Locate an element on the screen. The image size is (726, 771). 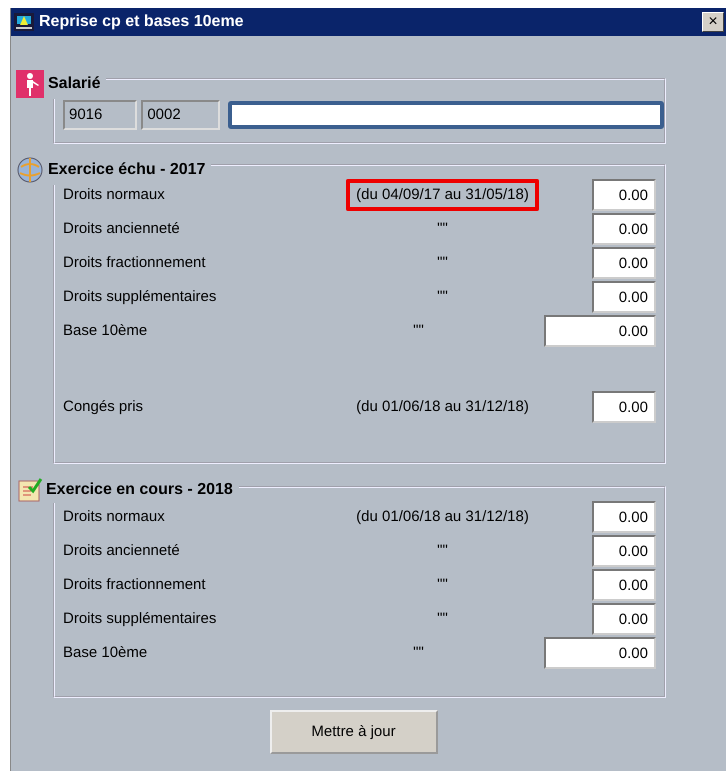
app-icon is located at coordinates (24, 22).